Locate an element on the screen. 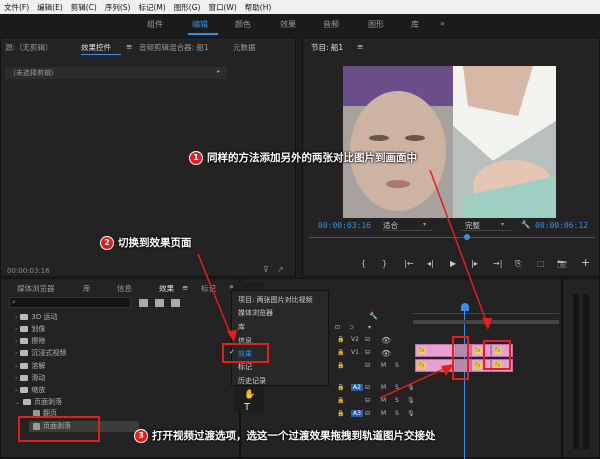  annotation-text: 同样的方法添加另外的两张对比图片到画面中 is located at coordinates (312, 158).